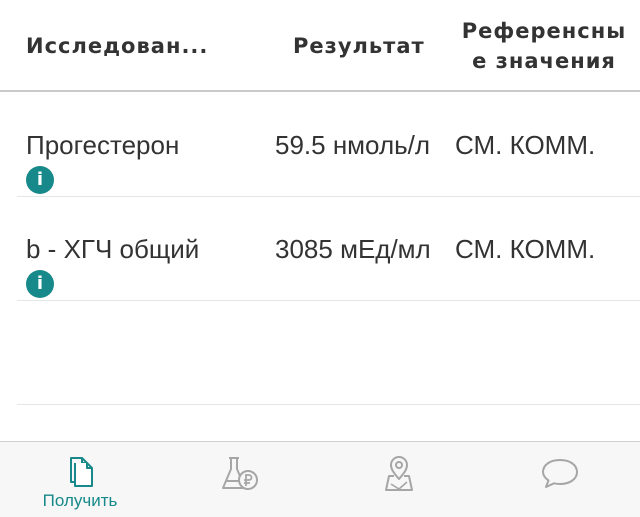  I want to click on tab-map, so click(399, 479).